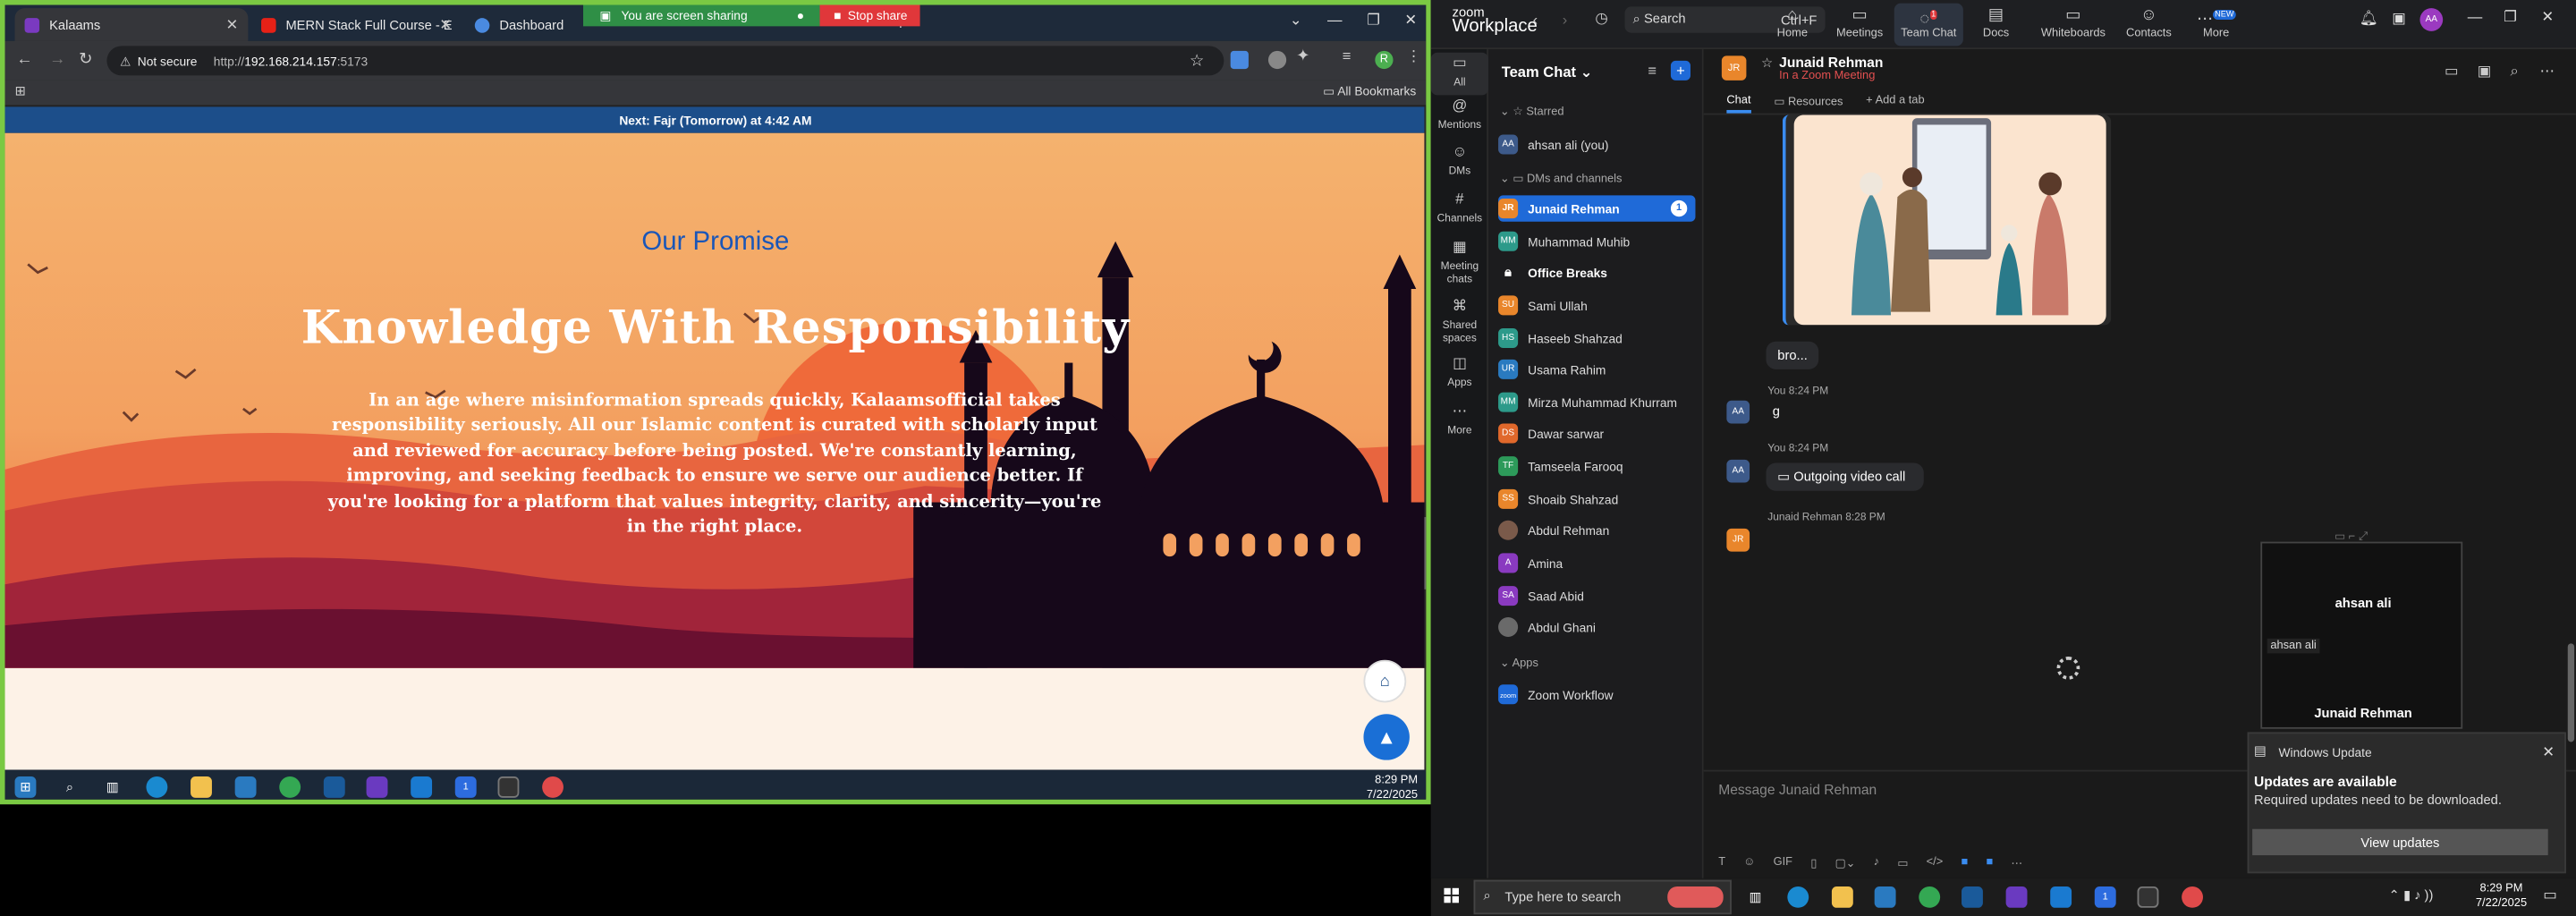  Describe the element at coordinates (1384, 60) in the screenshot. I see `profile-avatar: R` at that location.